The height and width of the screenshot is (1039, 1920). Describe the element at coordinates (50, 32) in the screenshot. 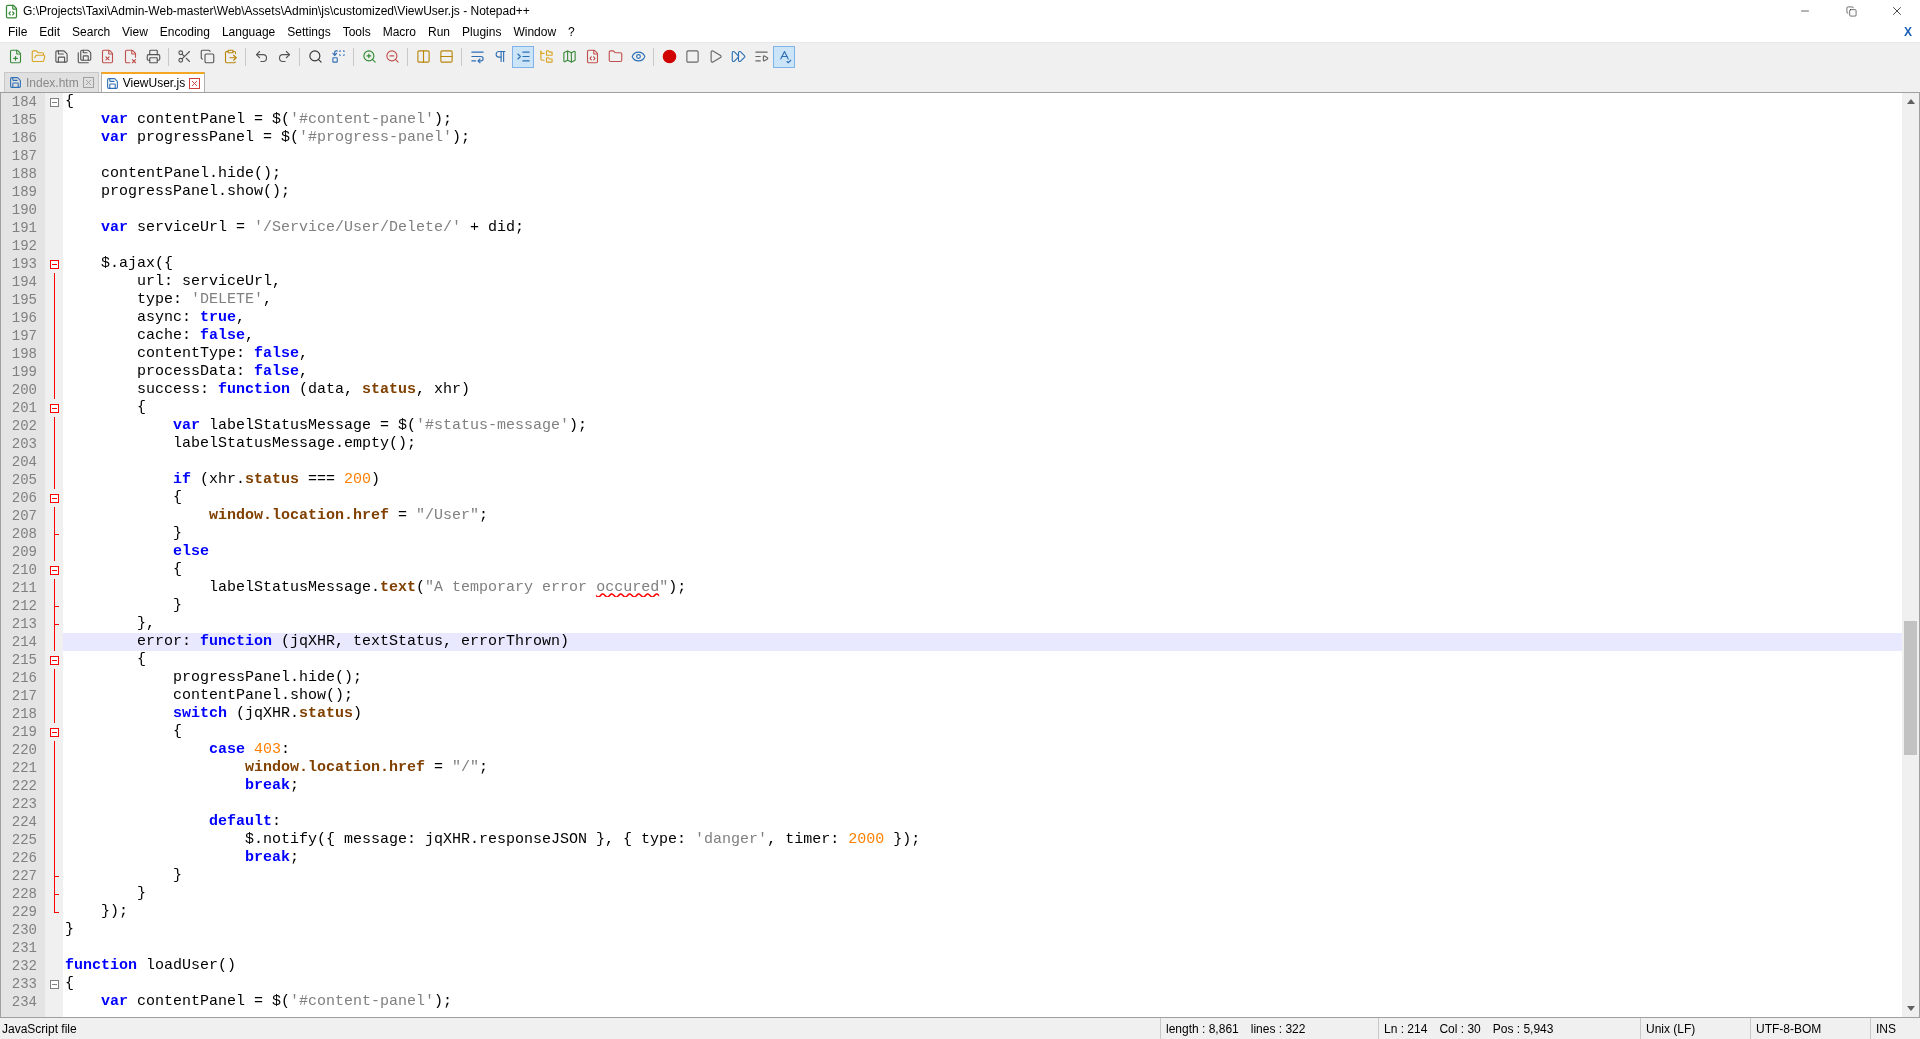

I see `menu-item: Edit` at that location.